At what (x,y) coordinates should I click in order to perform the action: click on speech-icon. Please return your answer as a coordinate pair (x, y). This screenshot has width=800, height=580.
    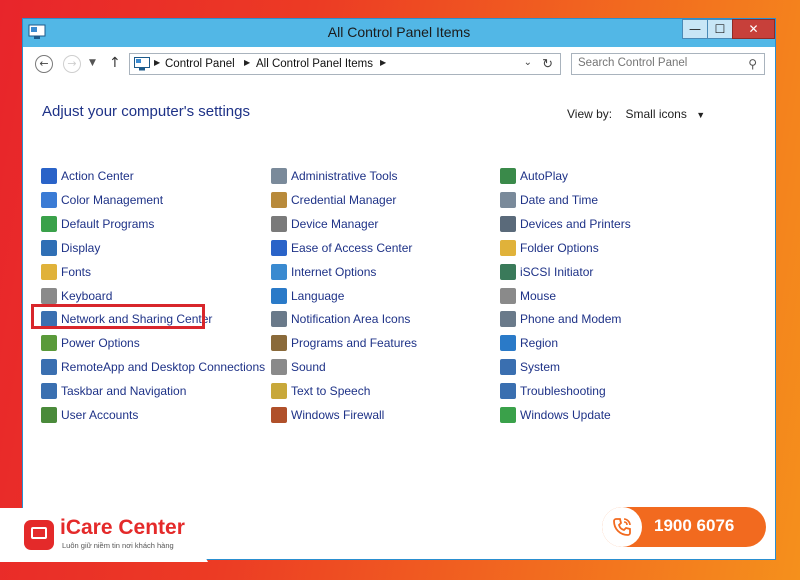
    Looking at the image, I should click on (279, 391).